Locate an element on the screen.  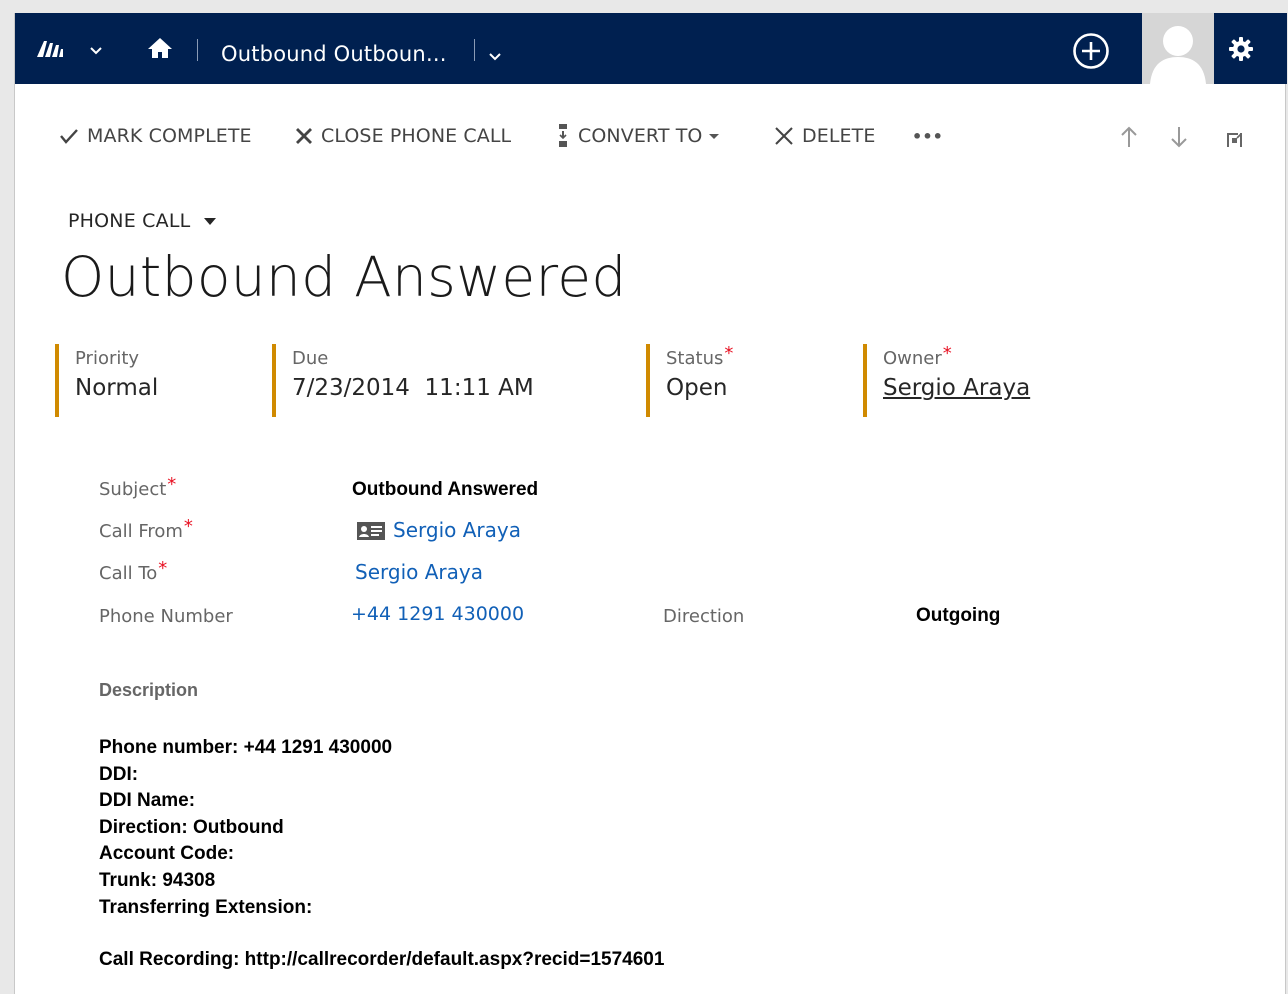
header-field-owner: Owner* Sergio Araya is located at coordinates (946, 380).